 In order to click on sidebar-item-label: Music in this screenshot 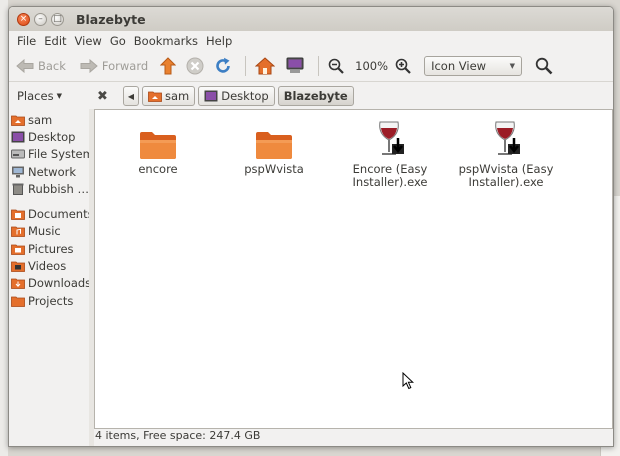, I will do `click(44, 231)`.